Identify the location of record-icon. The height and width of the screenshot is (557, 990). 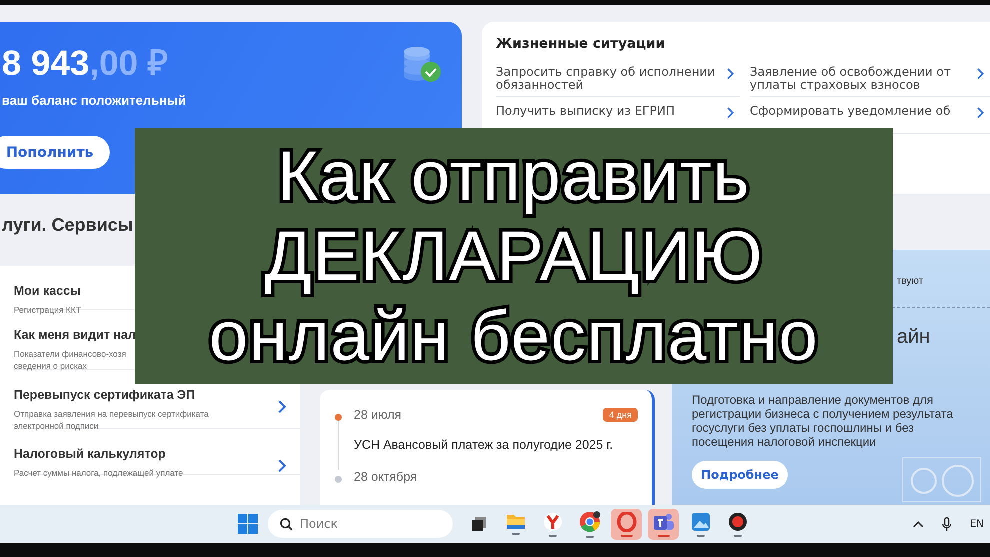
(738, 522).